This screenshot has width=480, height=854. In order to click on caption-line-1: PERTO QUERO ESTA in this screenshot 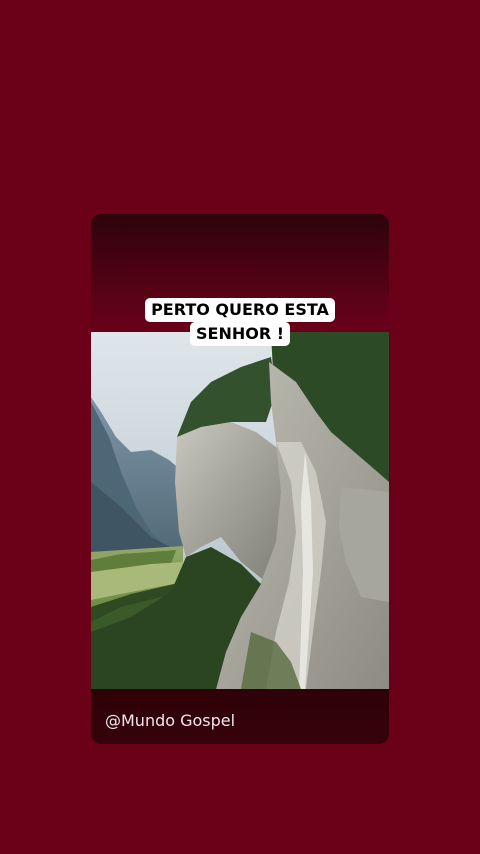, I will do `click(240, 310)`.